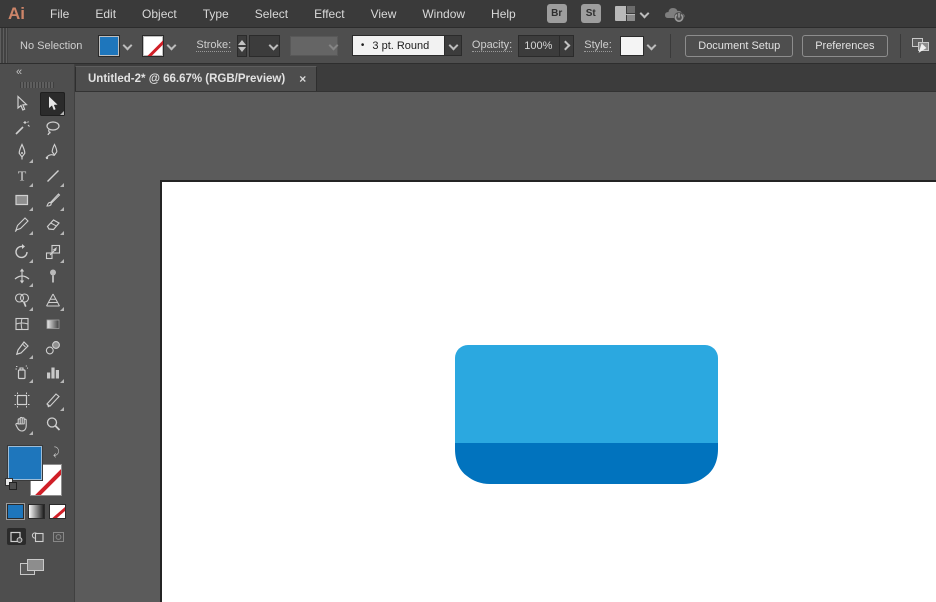 This screenshot has height=602, width=936. I want to click on brush-definition-combo: • 3 pt. Round, so click(406, 45).